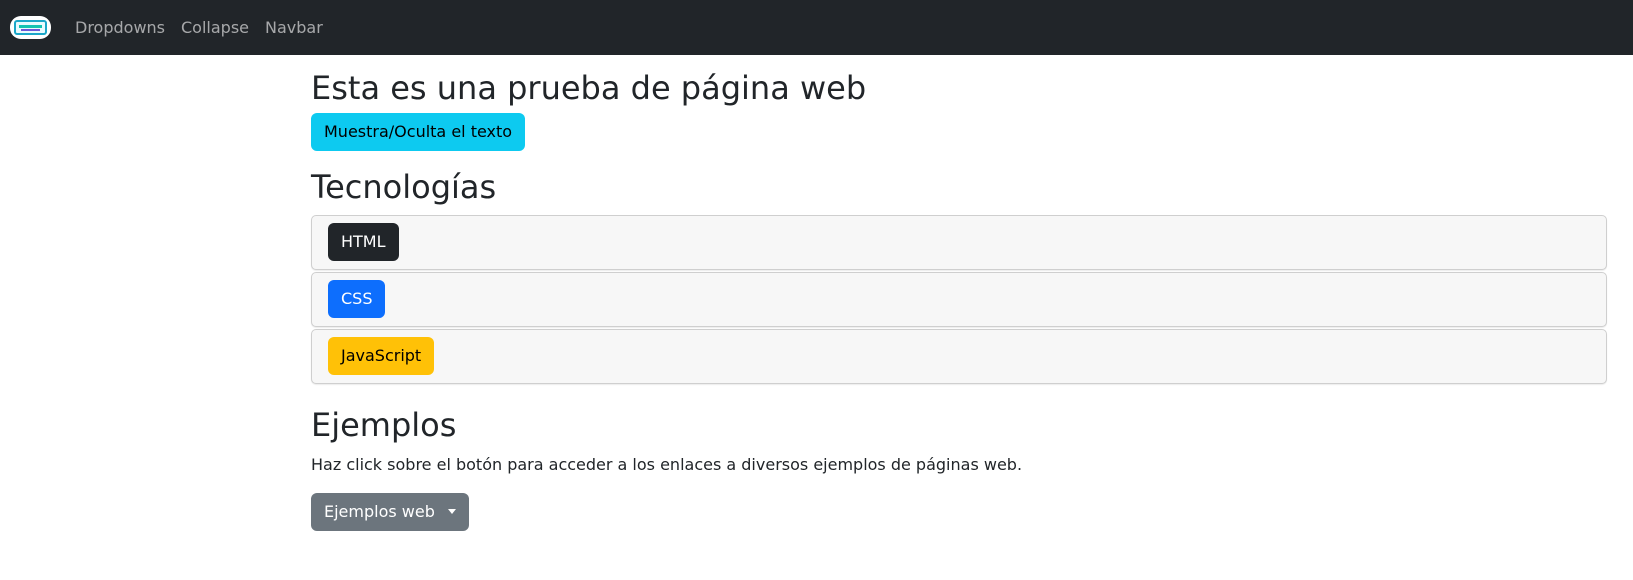 This screenshot has width=1633, height=580. What do you see at coordinates (120, 27) in the screenshot?
I see `nav-link-dropdowns: Dropdowns` at bounding box center [120, 27].